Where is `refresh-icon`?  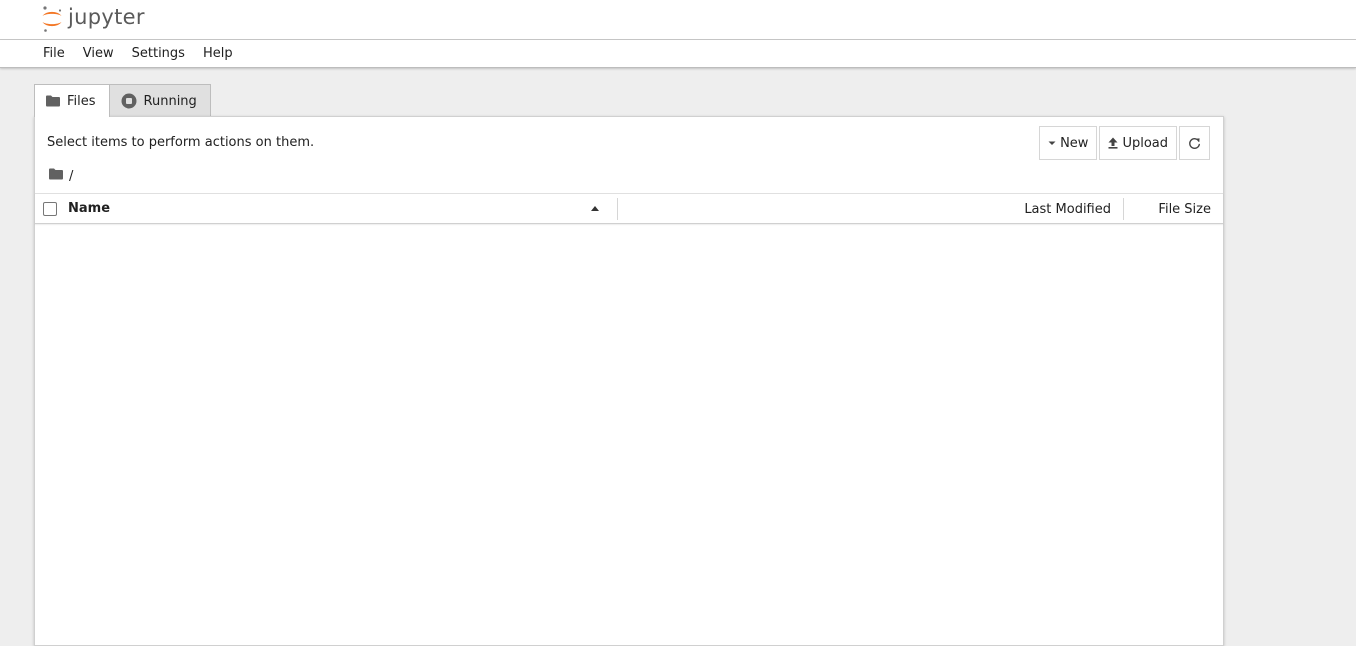
refresh-icon is located at coordinates (1194, 143).